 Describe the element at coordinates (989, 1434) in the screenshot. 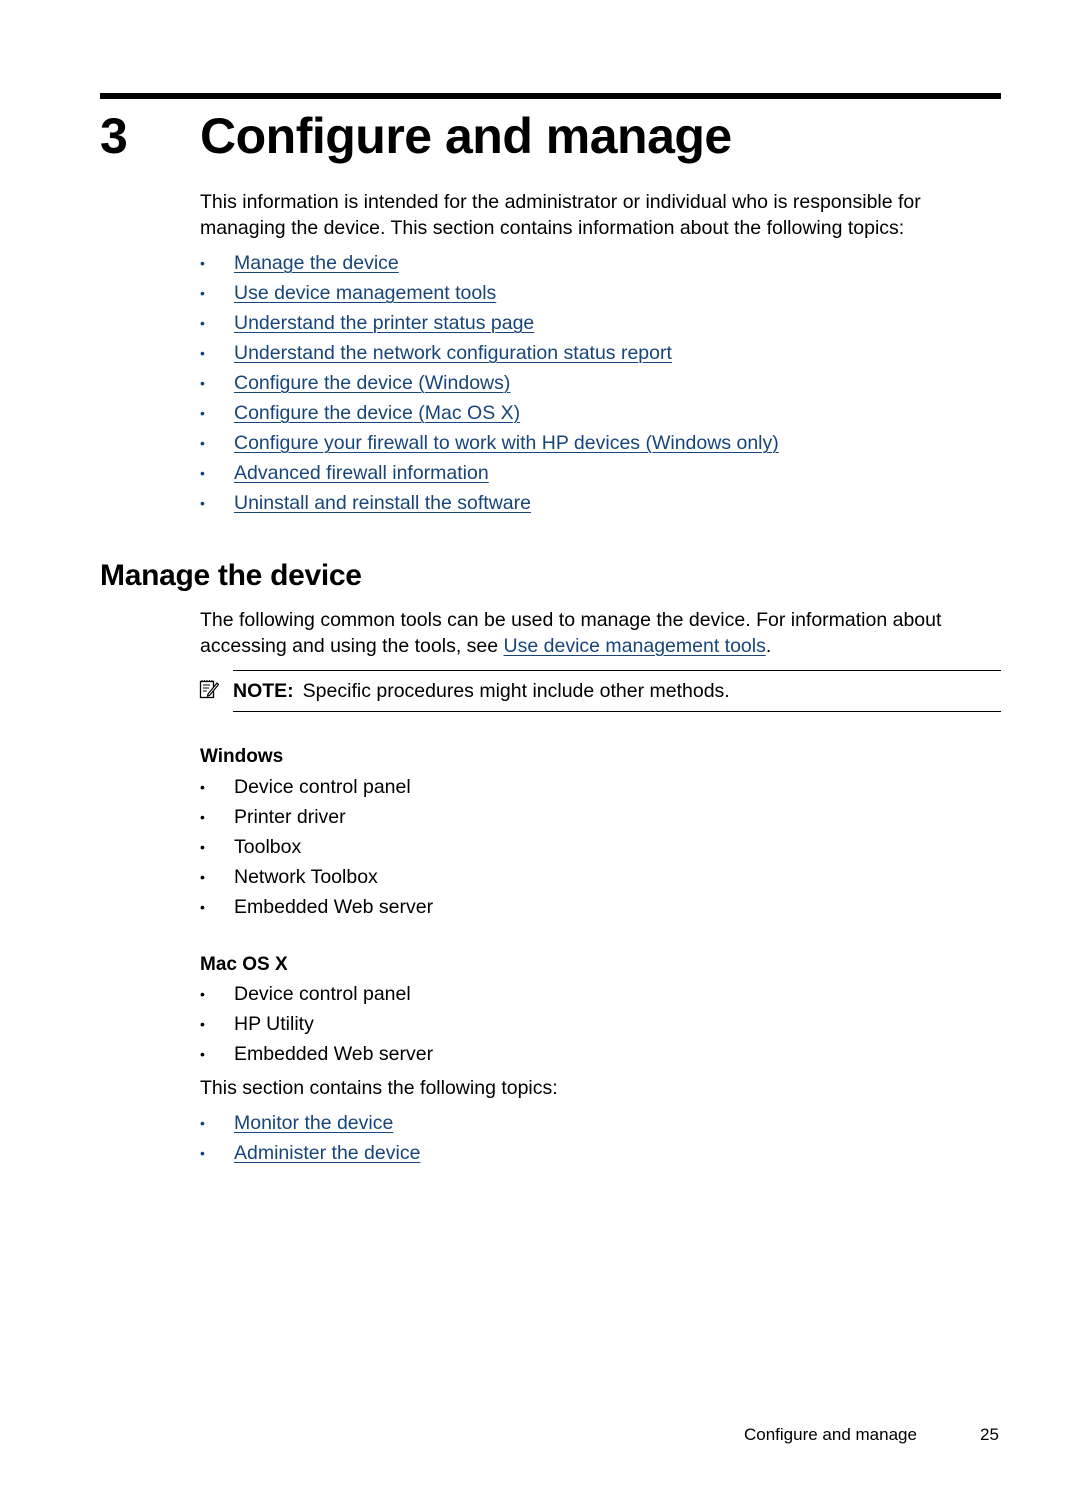

I see `page-number: 25` at that location.